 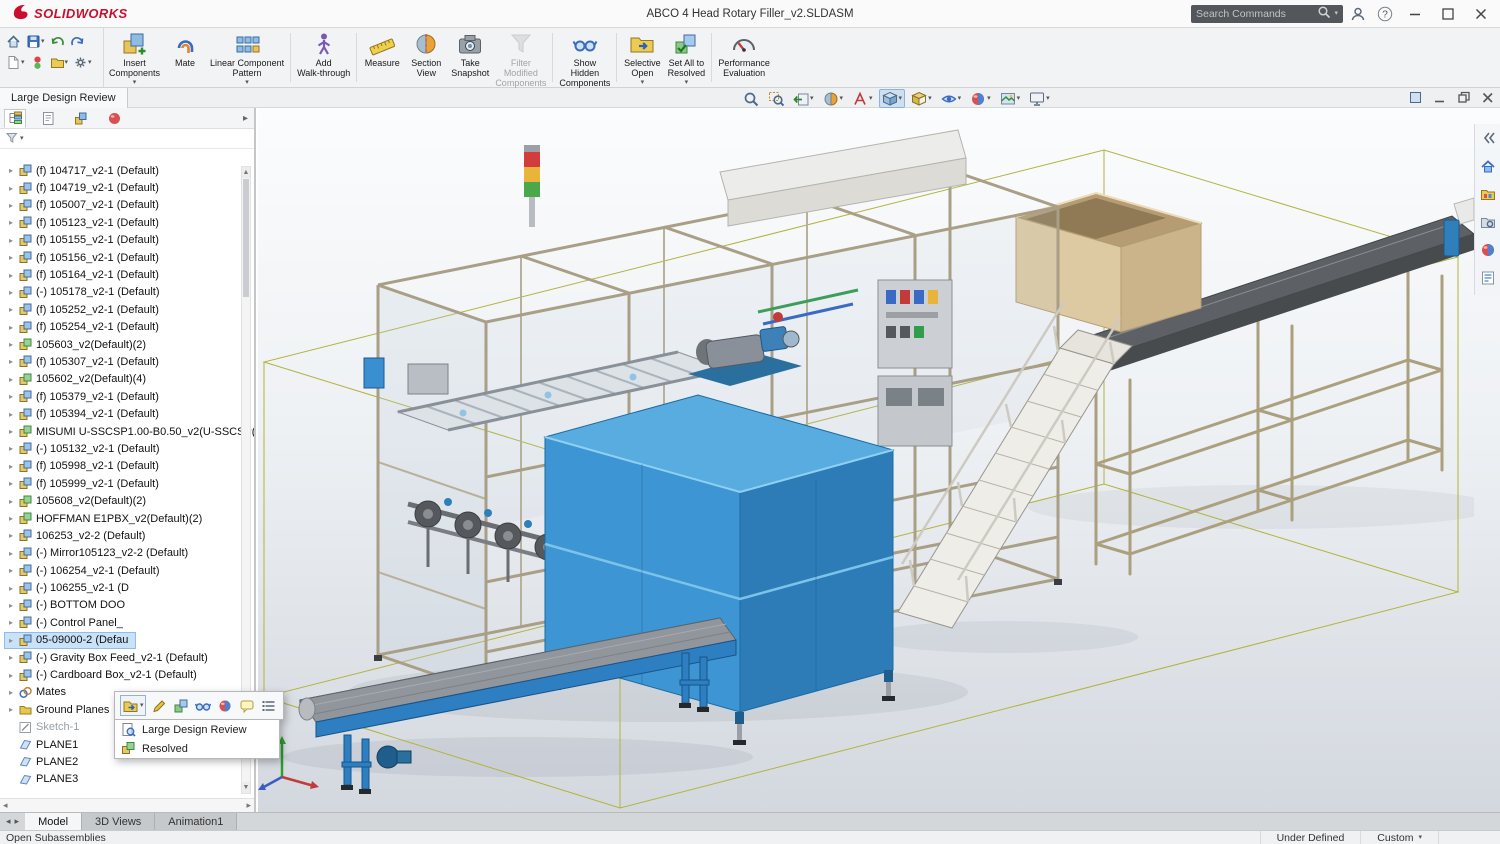 What do you see at coordinates (1439, 99) in the screenshot?
I see `minimize-doc-button` at bounding box center [1439, 99].